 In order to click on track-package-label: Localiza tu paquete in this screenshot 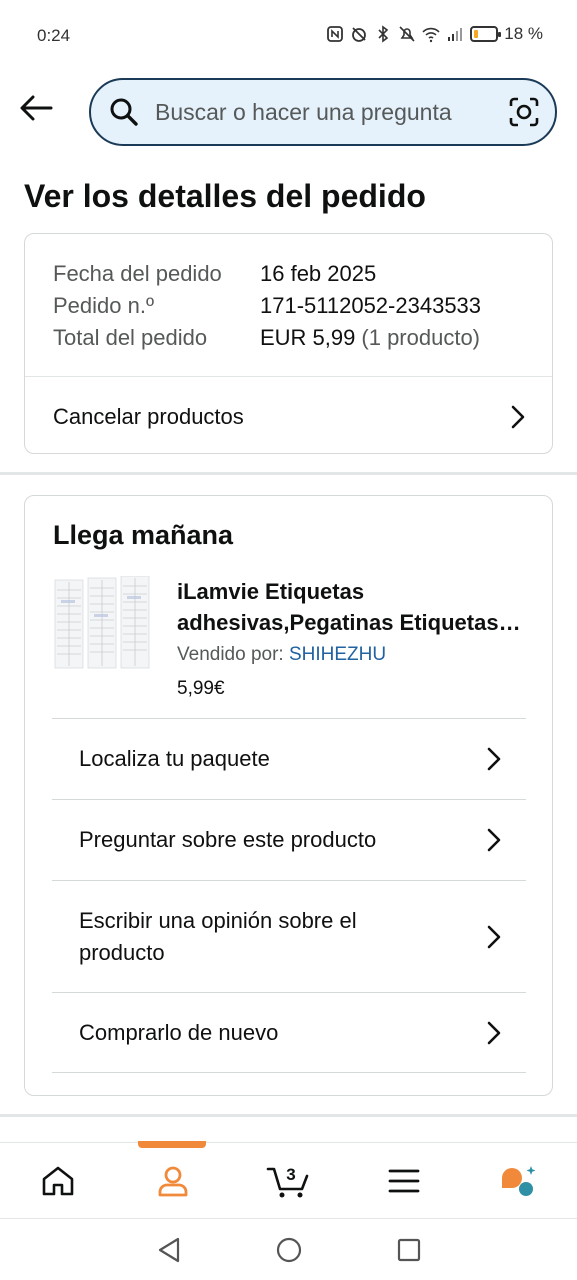, I will do `click(174, 758)`.